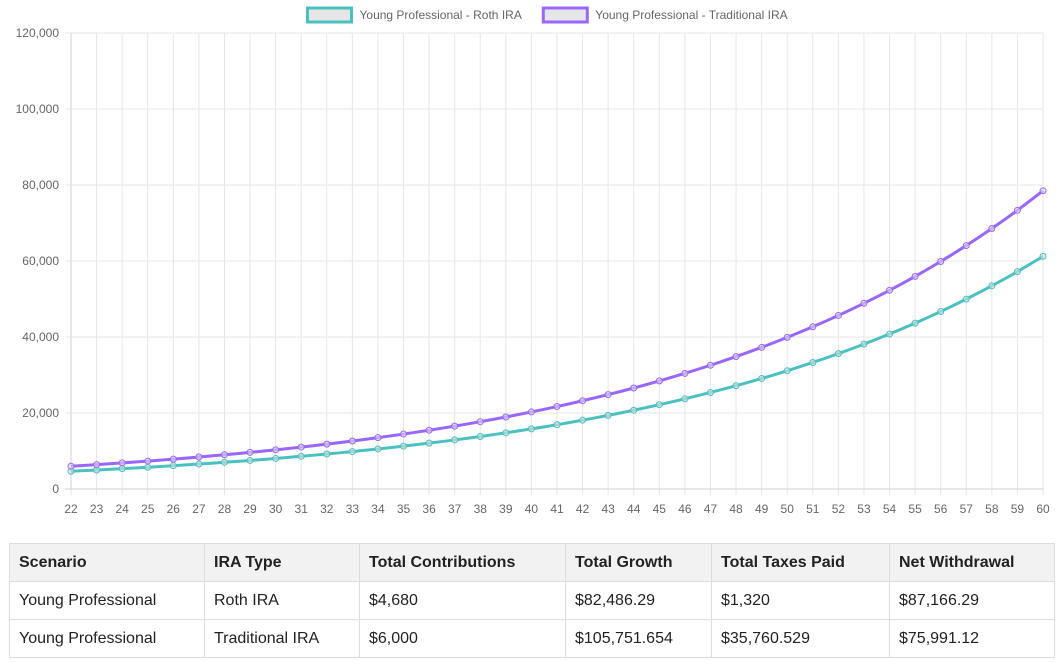  Describe the element at coordinates (762, 509) in the screenshot. I see `x-tick-label: 49` at that location.